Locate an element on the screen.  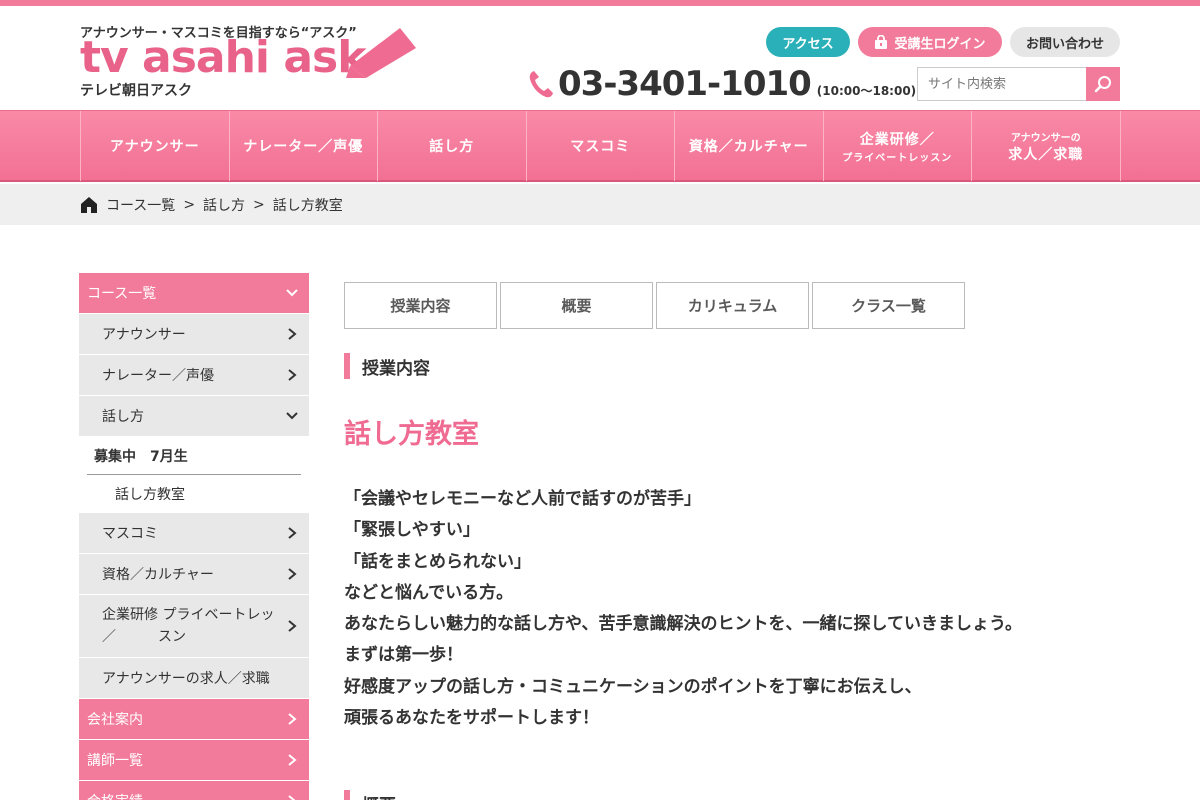
contact-button-label: お問い合わせ is located at coordinates (1064, 44).